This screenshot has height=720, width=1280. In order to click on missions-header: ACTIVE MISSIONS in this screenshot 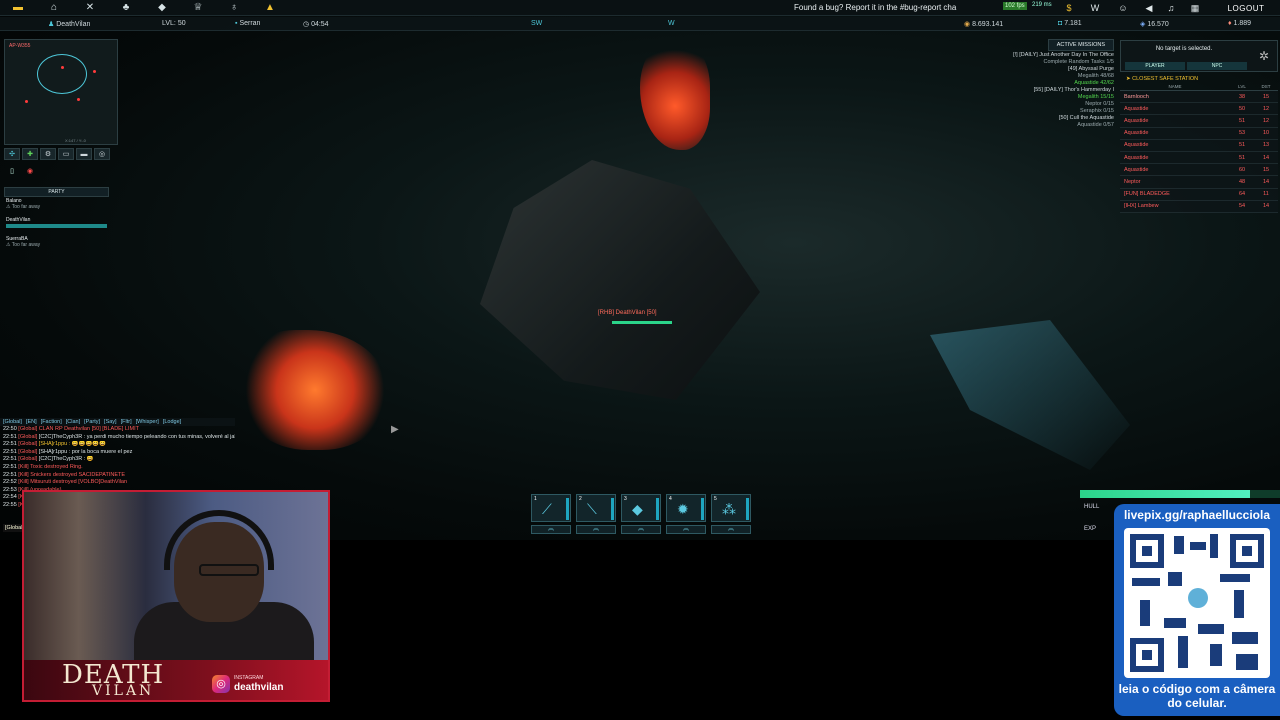, I will do `click(1080, 45)`.